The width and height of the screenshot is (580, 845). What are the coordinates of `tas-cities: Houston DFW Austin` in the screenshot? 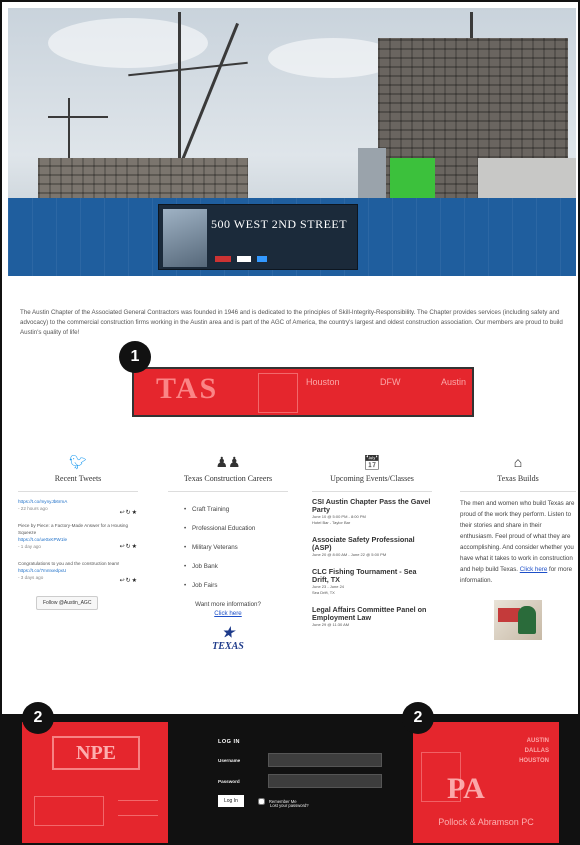 It's located at (386, 382).